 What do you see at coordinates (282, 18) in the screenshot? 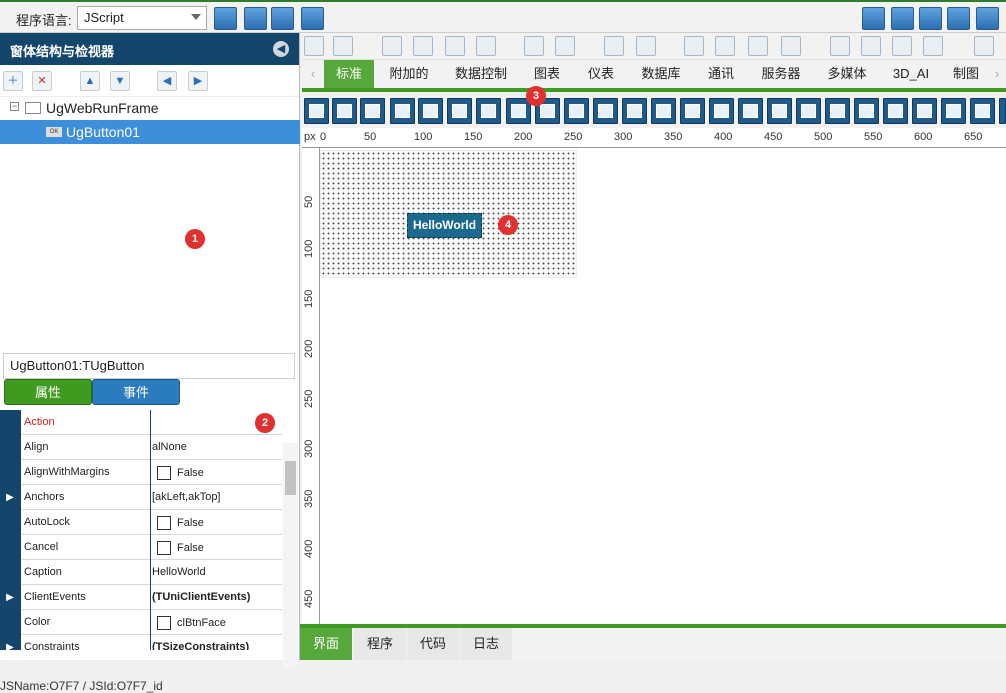
I see `copy-button` at bounding box center [282, 18].